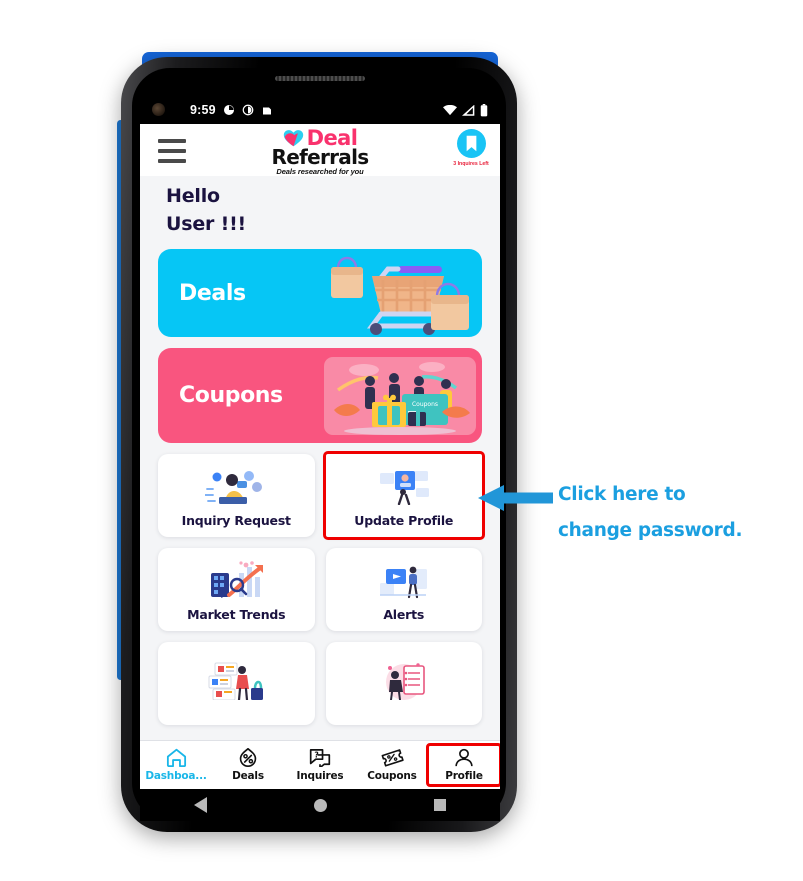 The image size is (803, 881). I want to click on tile-alerts: Alerts, so click(403, 590).